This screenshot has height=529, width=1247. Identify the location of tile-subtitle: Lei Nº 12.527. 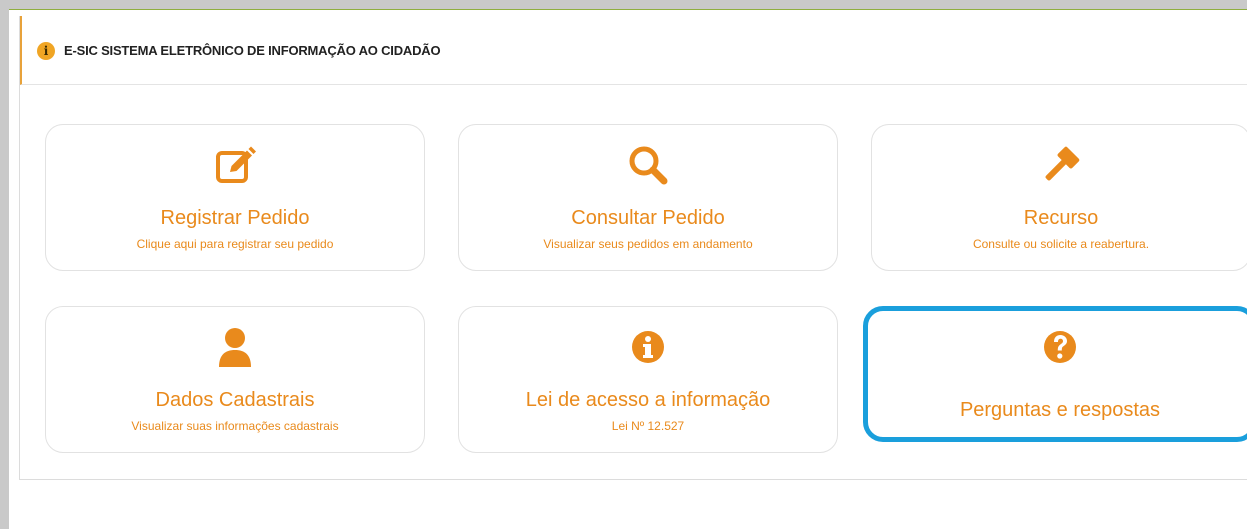
(648, 426).